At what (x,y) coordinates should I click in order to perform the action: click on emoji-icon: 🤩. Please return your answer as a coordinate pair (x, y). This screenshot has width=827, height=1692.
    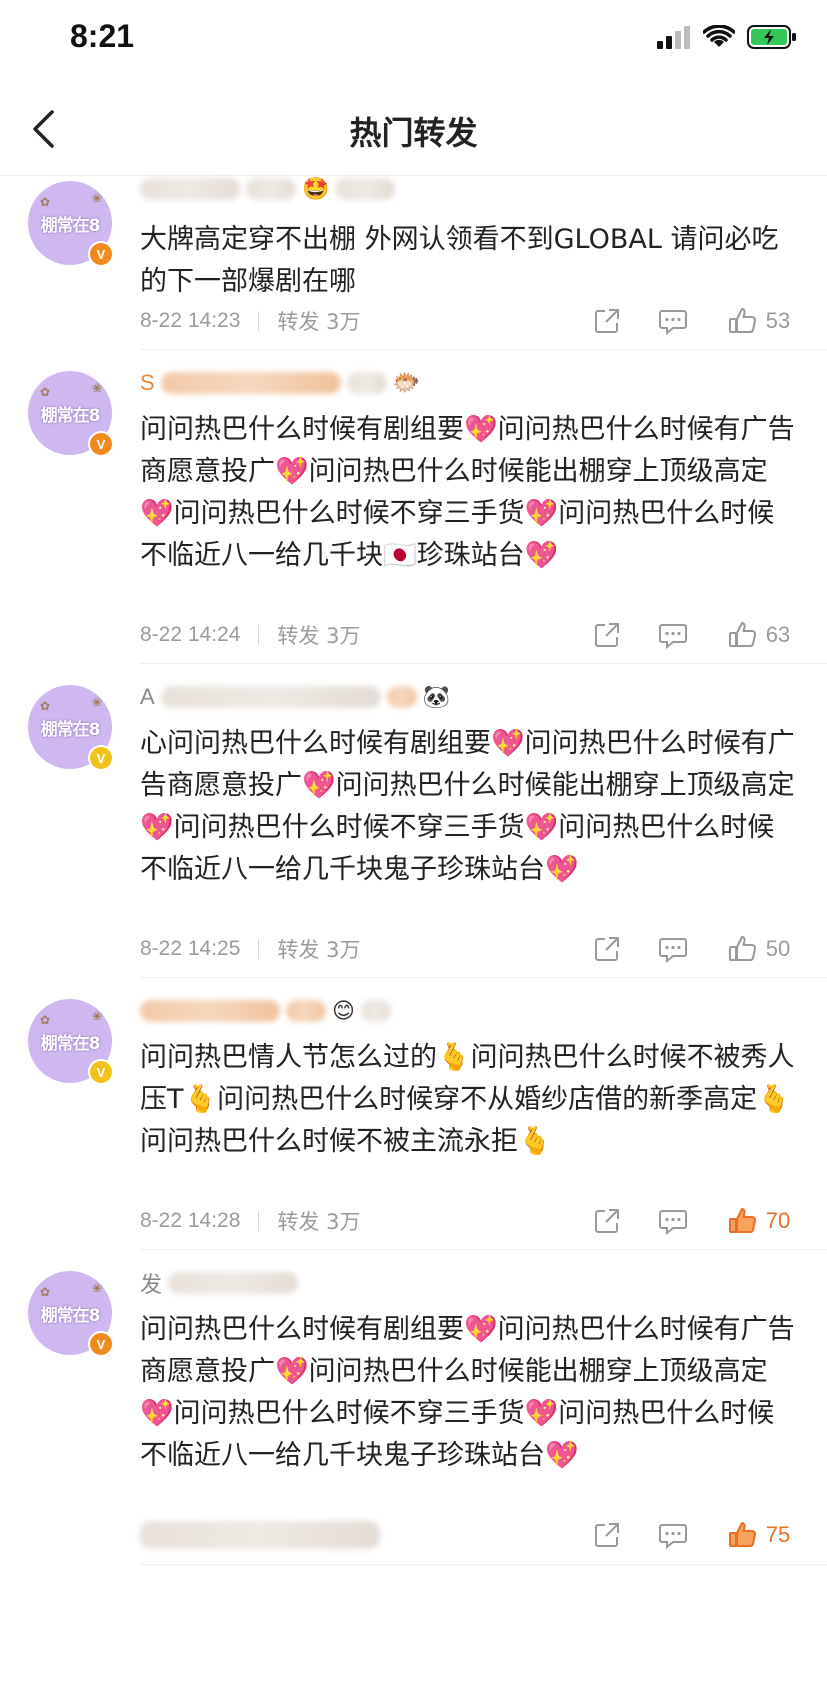
    Looking at the image, I should click on (316, 189).